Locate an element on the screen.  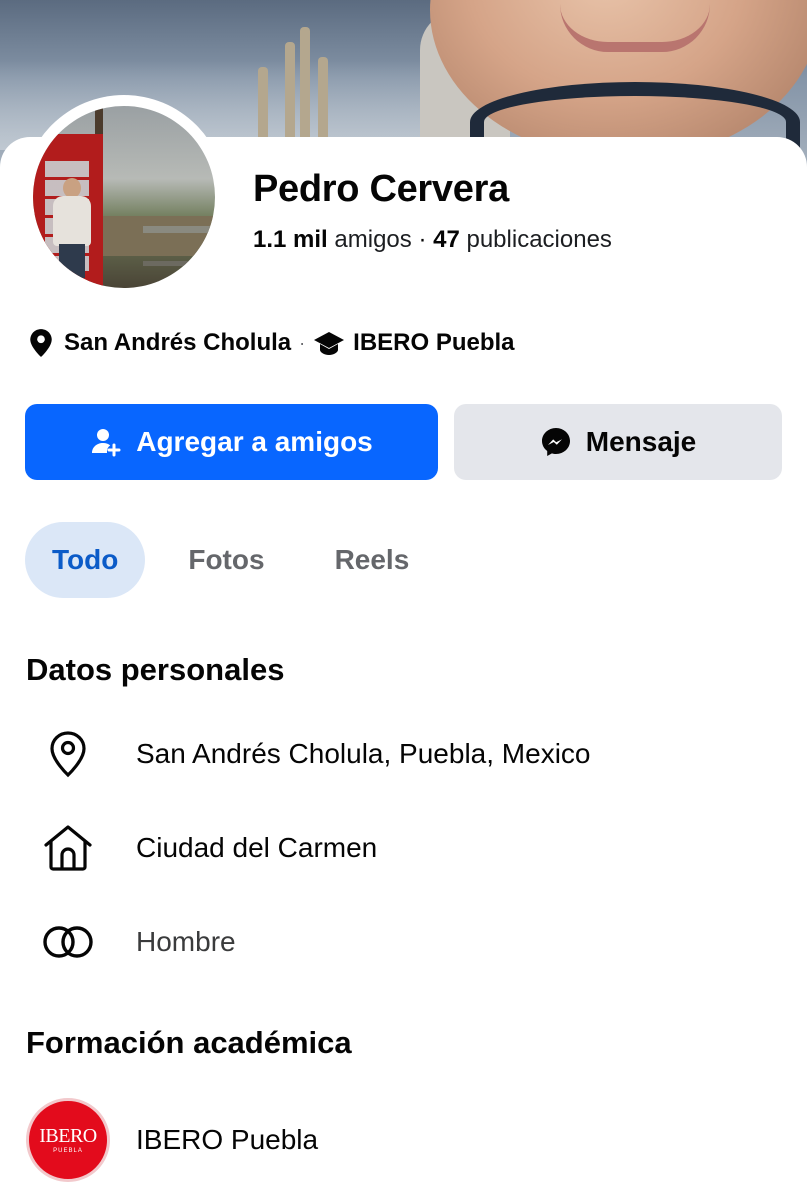
personal-details-title: Datos personales is located at coordinates (155, 669).